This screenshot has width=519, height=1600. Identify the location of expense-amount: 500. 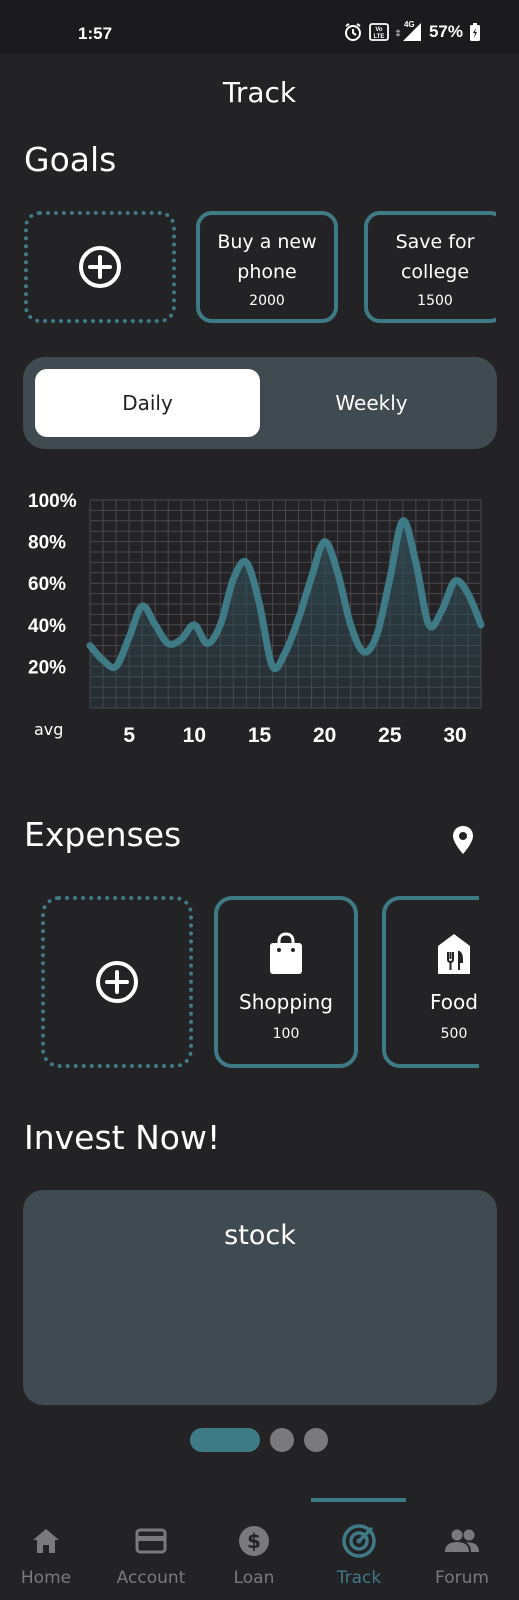
(454, 1034).